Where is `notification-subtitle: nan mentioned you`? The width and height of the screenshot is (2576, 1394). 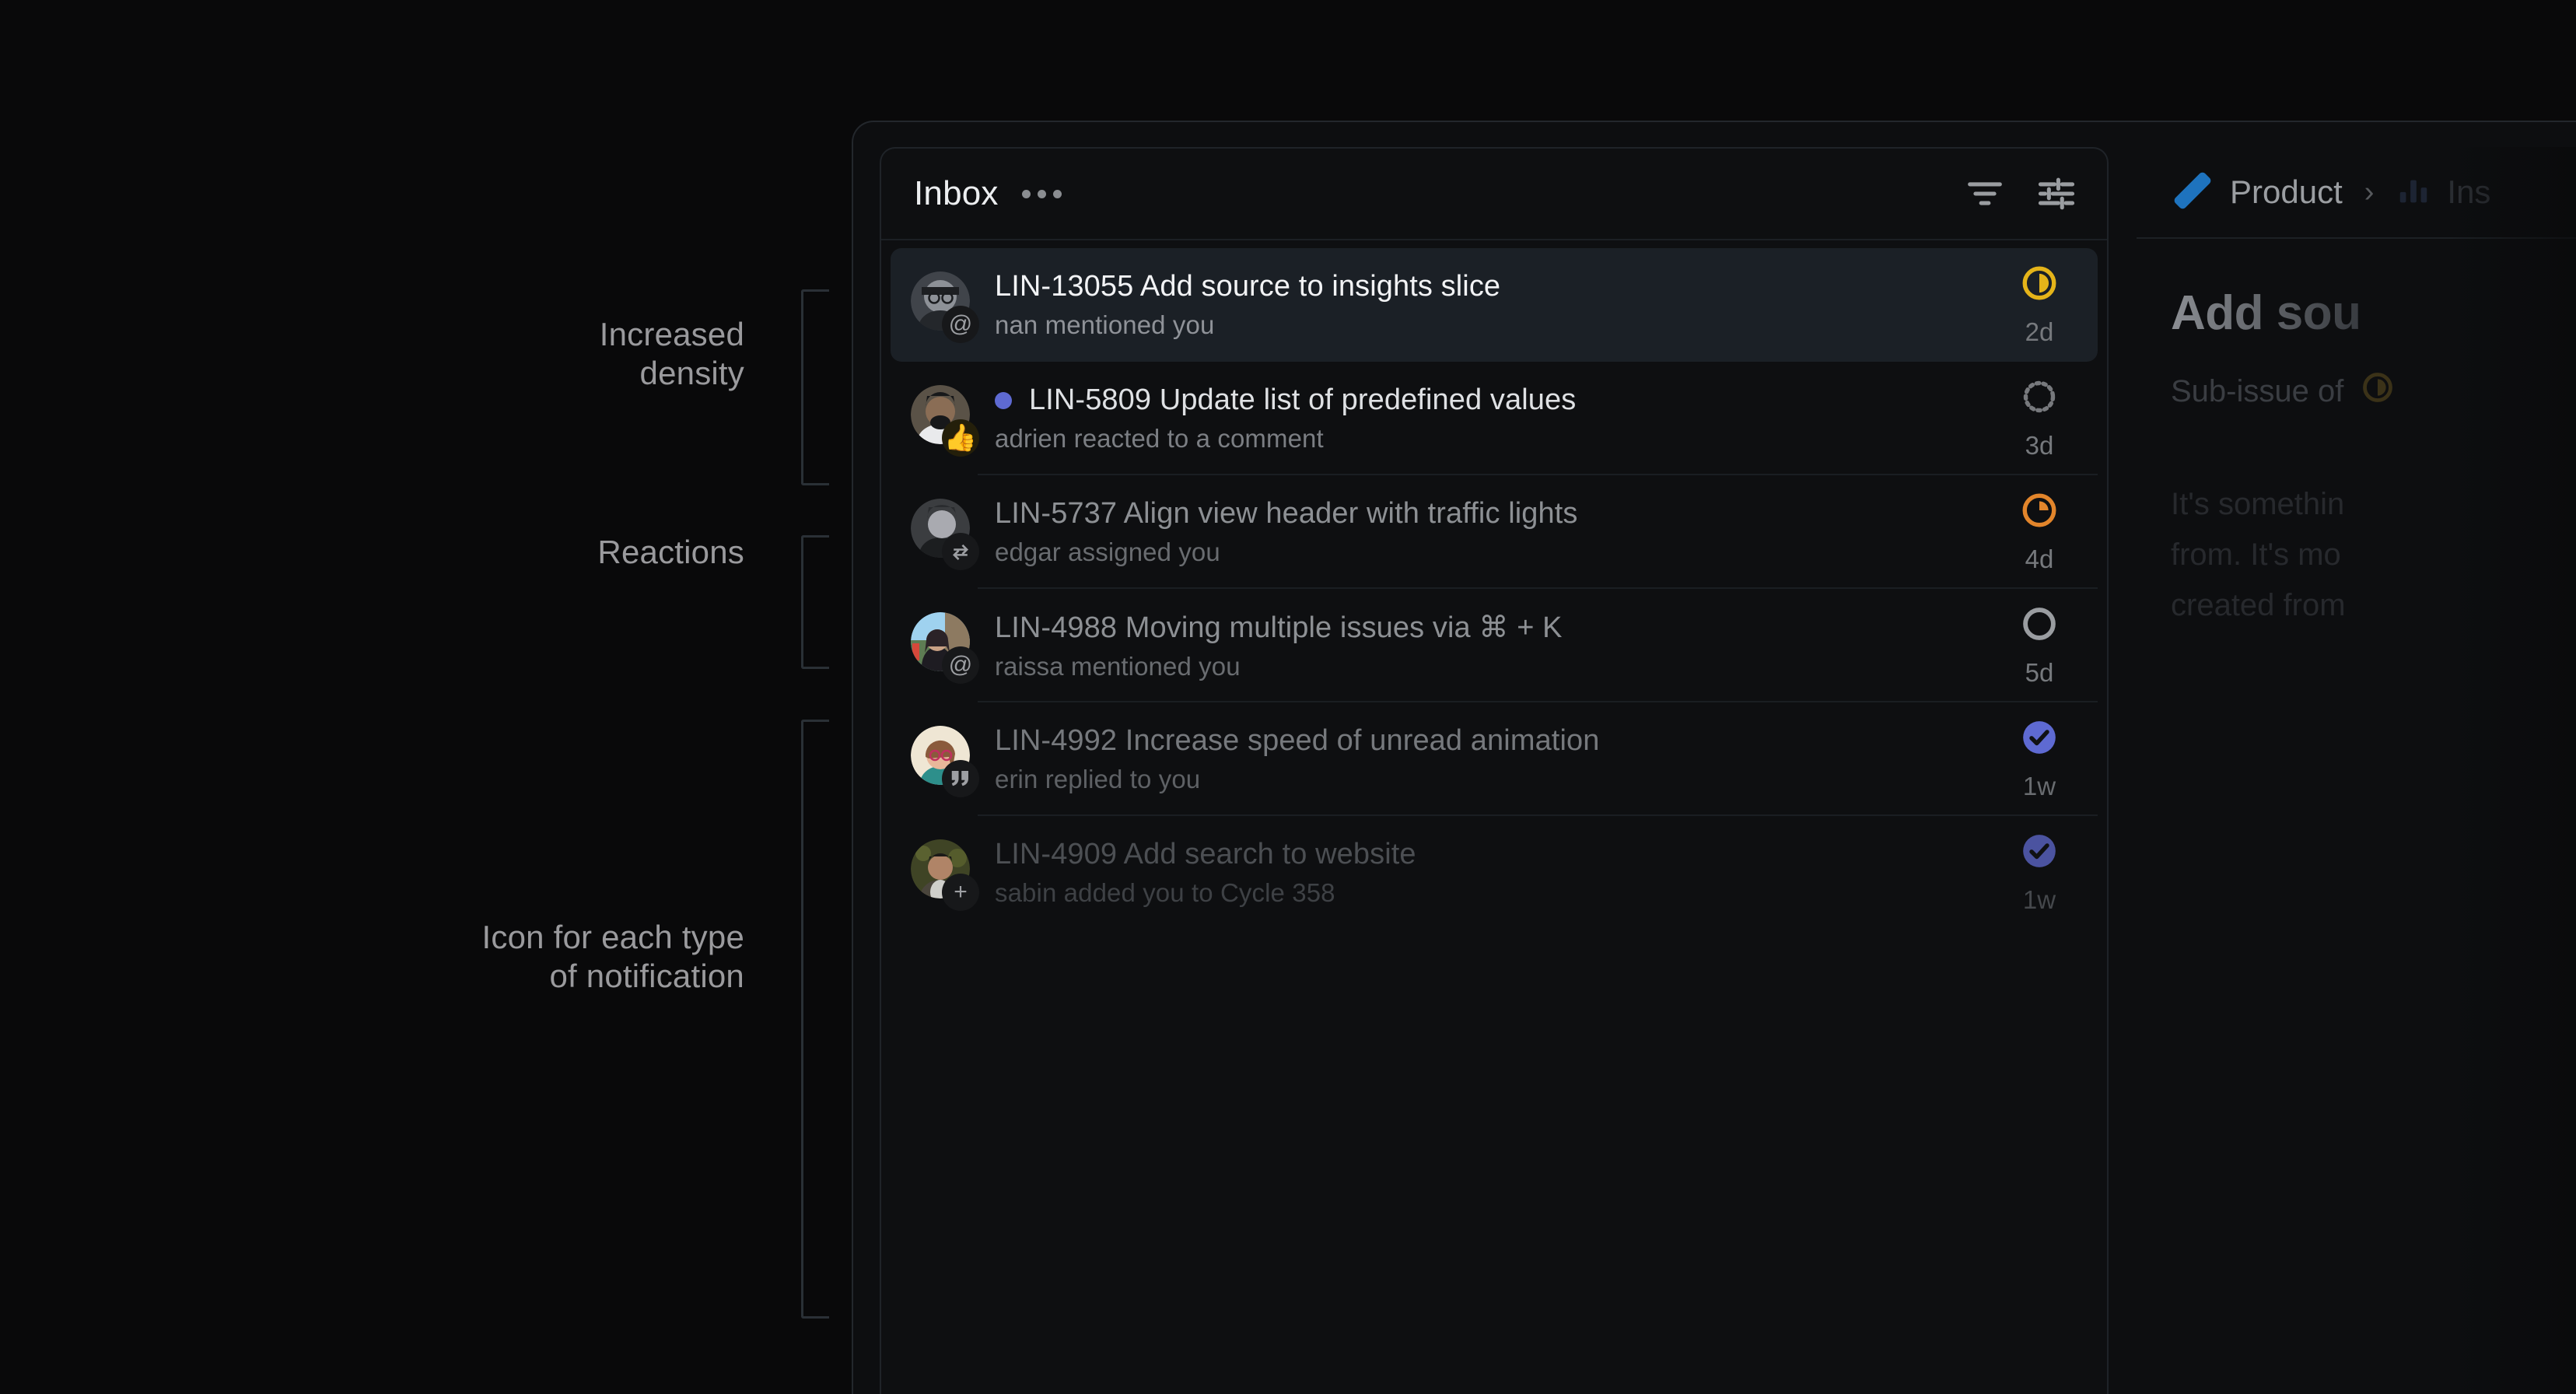
notification-subtitle: nan mentioned you is located at coordinates (1105, 324).